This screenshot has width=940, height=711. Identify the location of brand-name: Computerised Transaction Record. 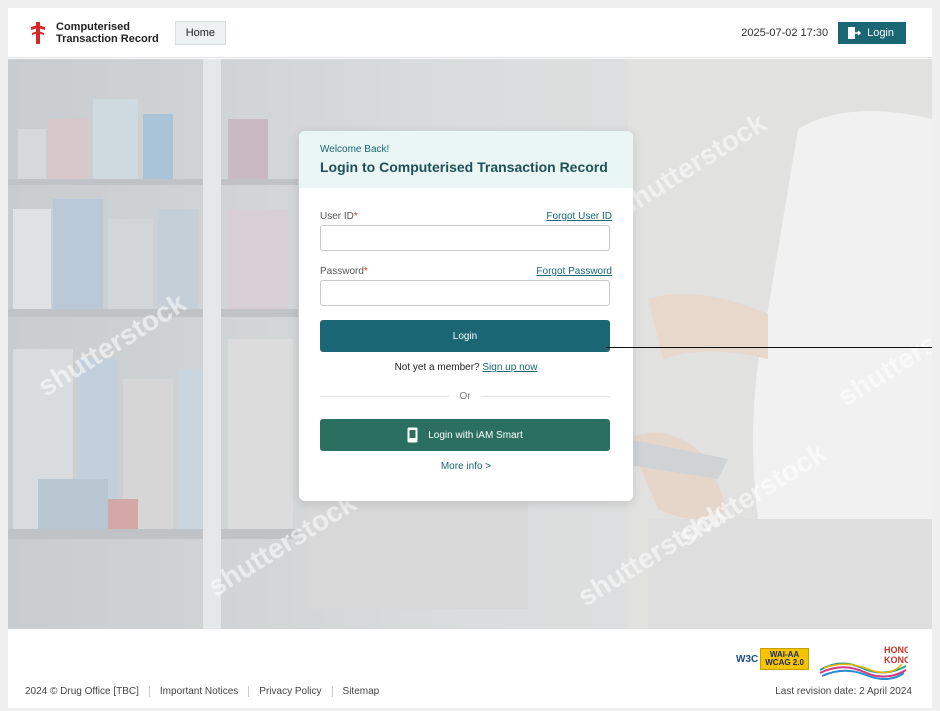
(107, 33).